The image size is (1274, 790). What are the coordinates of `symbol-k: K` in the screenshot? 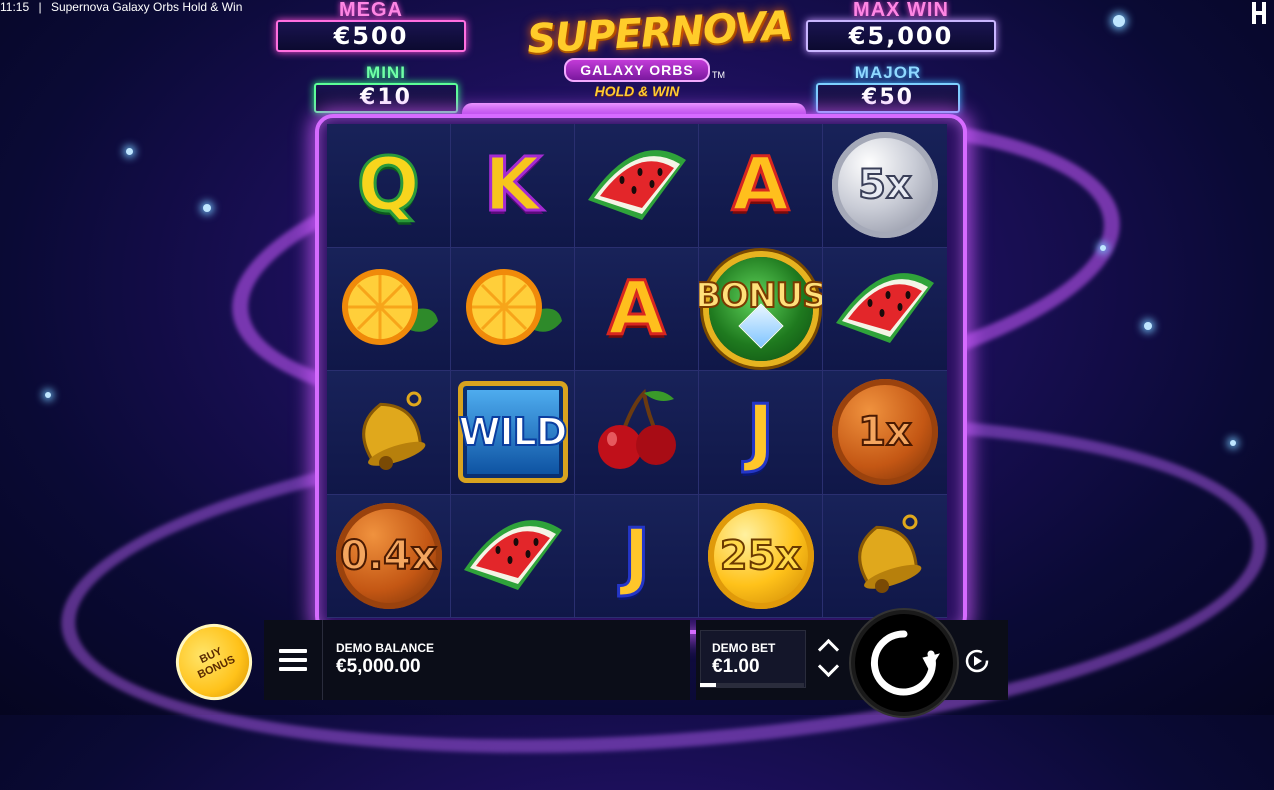 It's located at (512, 185).